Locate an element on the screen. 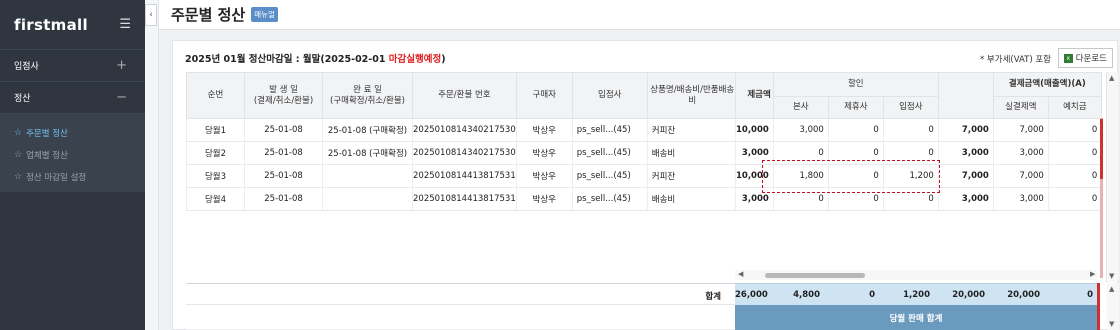  col-seller: 입점사 is located at coordinates (609, 95).